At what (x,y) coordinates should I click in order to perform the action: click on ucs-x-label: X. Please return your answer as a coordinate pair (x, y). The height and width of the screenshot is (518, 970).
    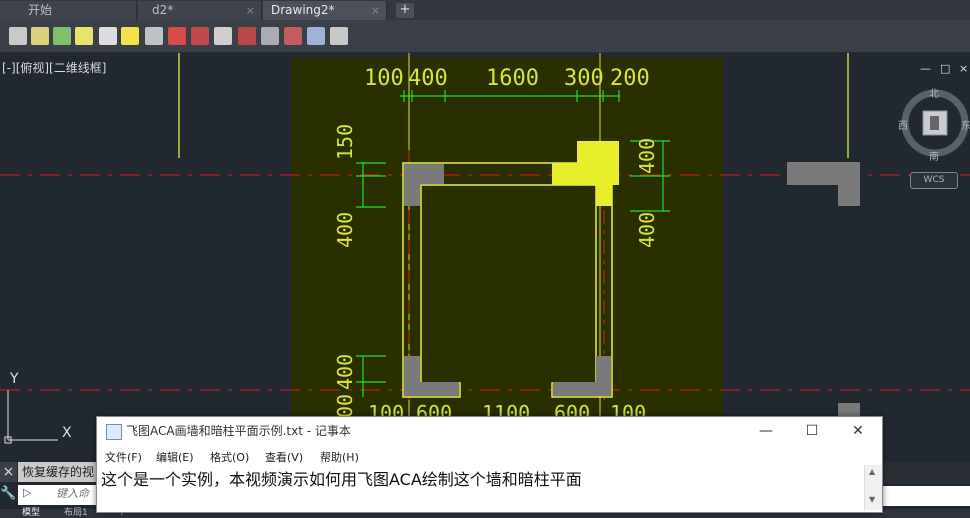
    Looking at the image, I should click on (67, 433).